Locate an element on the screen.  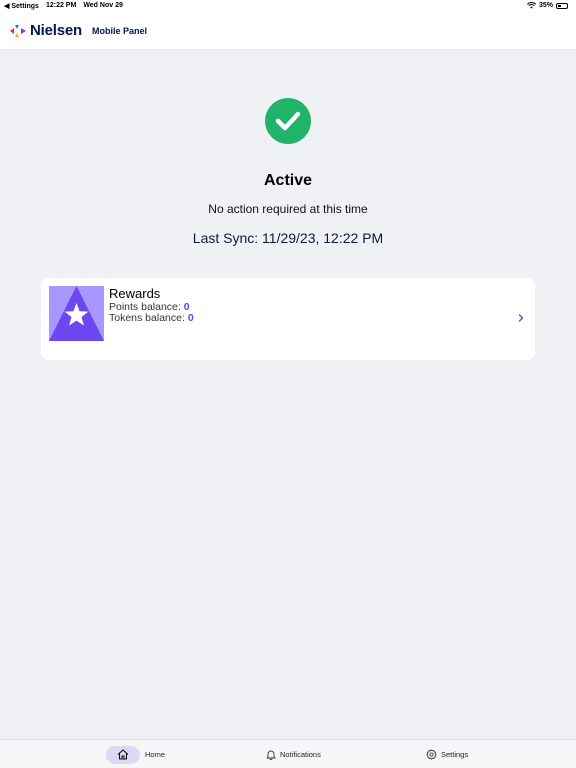
chevron-right-icon is located at coordinates (521, 318).